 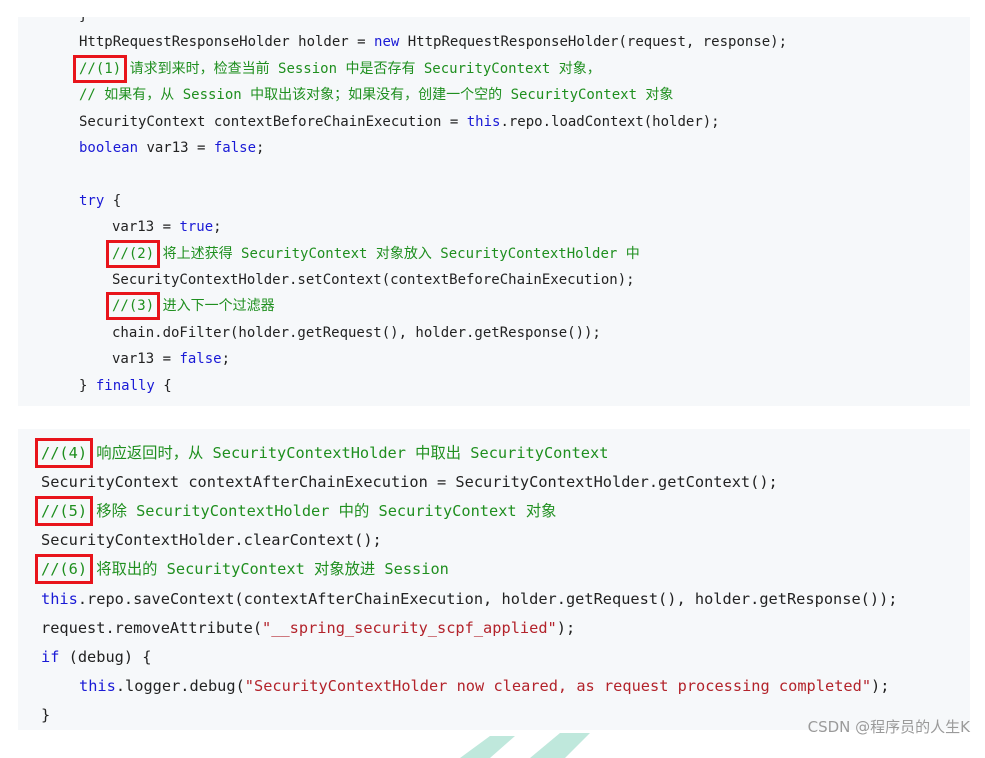 I want to click on code-line: try {, so click(x=100, y=201).